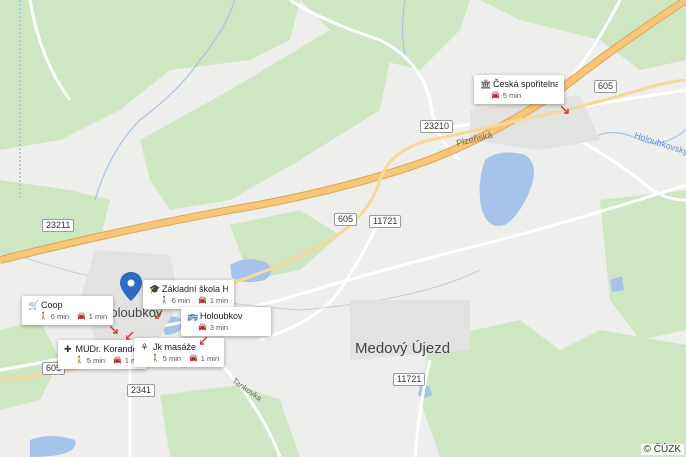 Image resolution: width=686 pixels, height=457 pixels. What do you see at coordinates (519, 89) in the screenshot?
I see `poi-card-ceska-sporitelna: 🏛 Česká spořitelna 🚘 5 min` at bounding box center [519, 89].